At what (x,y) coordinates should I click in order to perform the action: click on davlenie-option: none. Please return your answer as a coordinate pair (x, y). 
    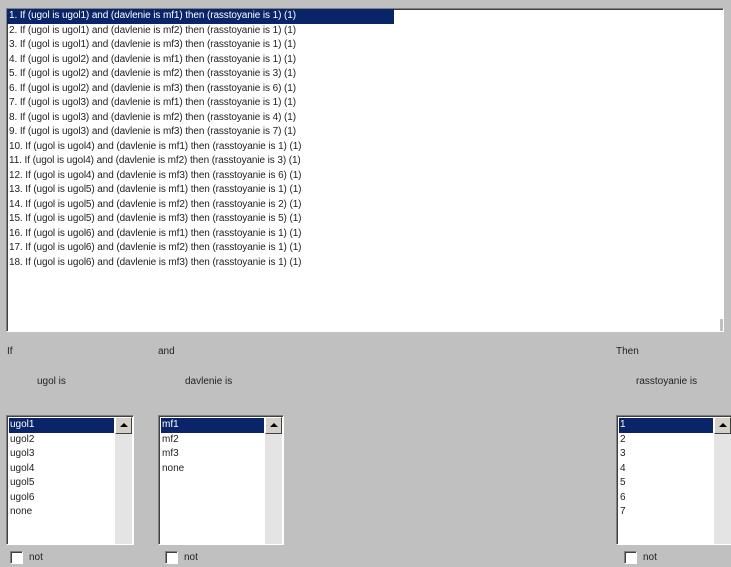
    Looking at the image, I should click on (212, 469).